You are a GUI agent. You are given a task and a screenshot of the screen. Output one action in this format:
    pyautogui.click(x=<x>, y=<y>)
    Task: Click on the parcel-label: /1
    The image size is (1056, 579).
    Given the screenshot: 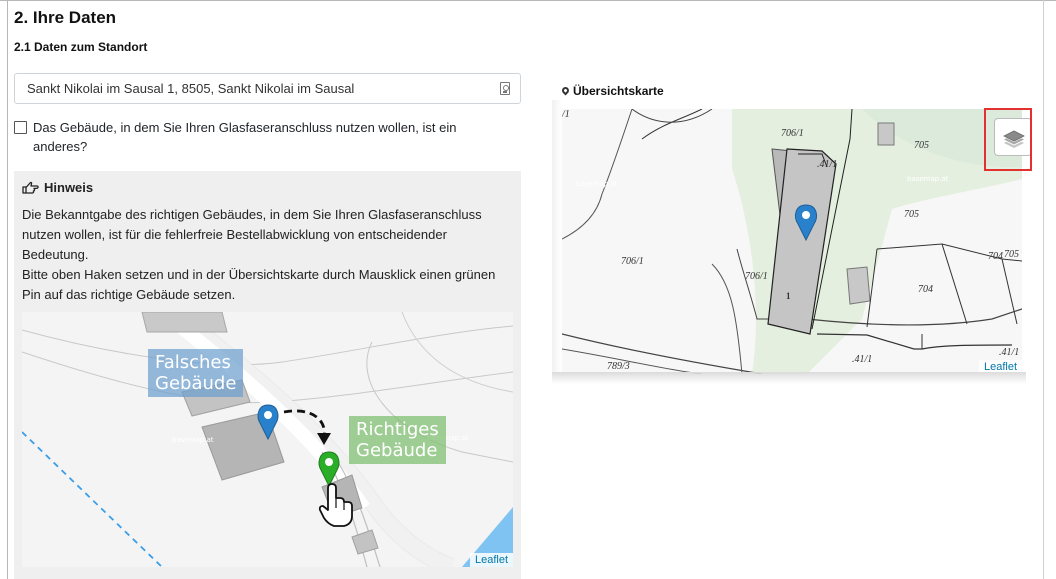 What is the action you would take?
    pyautogui.click(x=566, y=114)
    